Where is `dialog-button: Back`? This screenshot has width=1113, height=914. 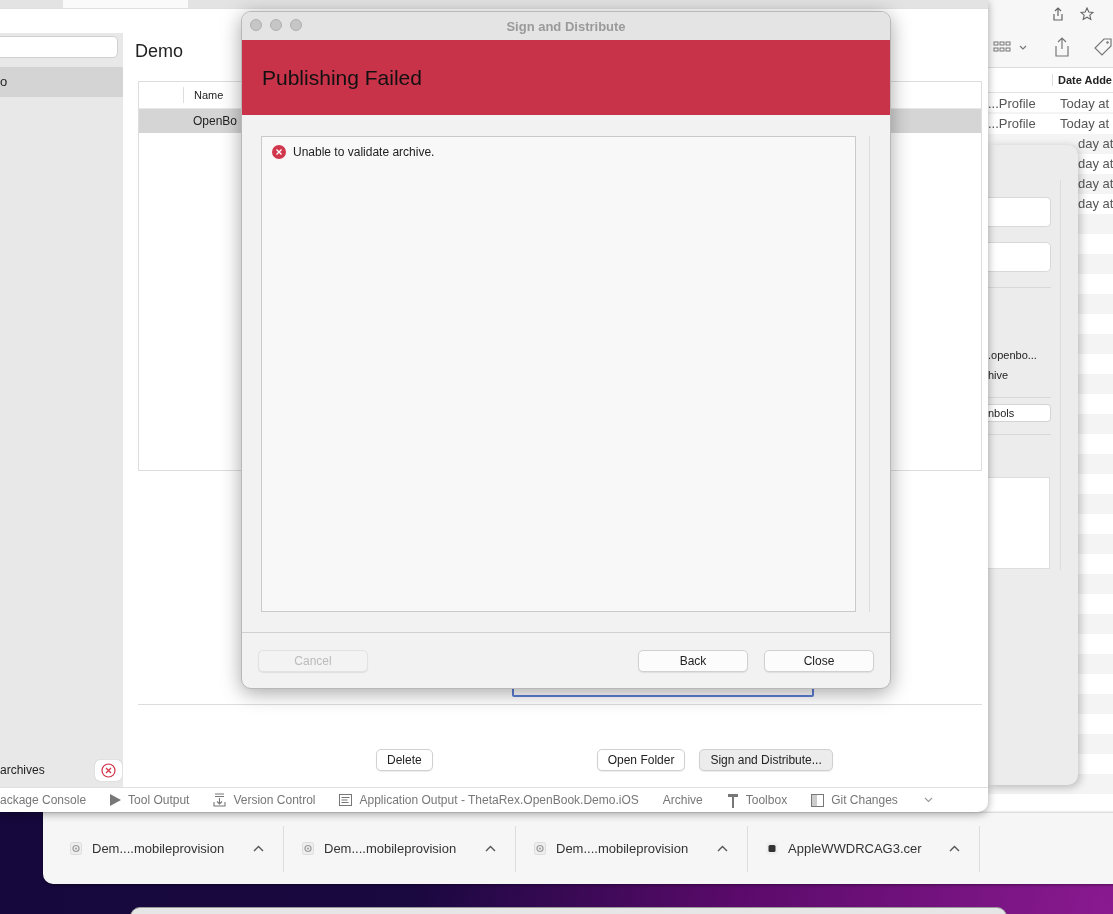 dialog-button: Back is located at coordinates (693, 660).